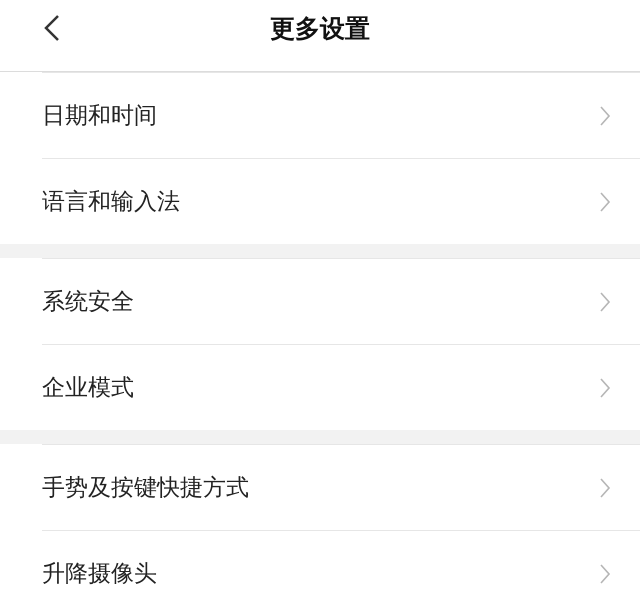  I want to click on settings-label: 日期和时间, so click(100, 116).